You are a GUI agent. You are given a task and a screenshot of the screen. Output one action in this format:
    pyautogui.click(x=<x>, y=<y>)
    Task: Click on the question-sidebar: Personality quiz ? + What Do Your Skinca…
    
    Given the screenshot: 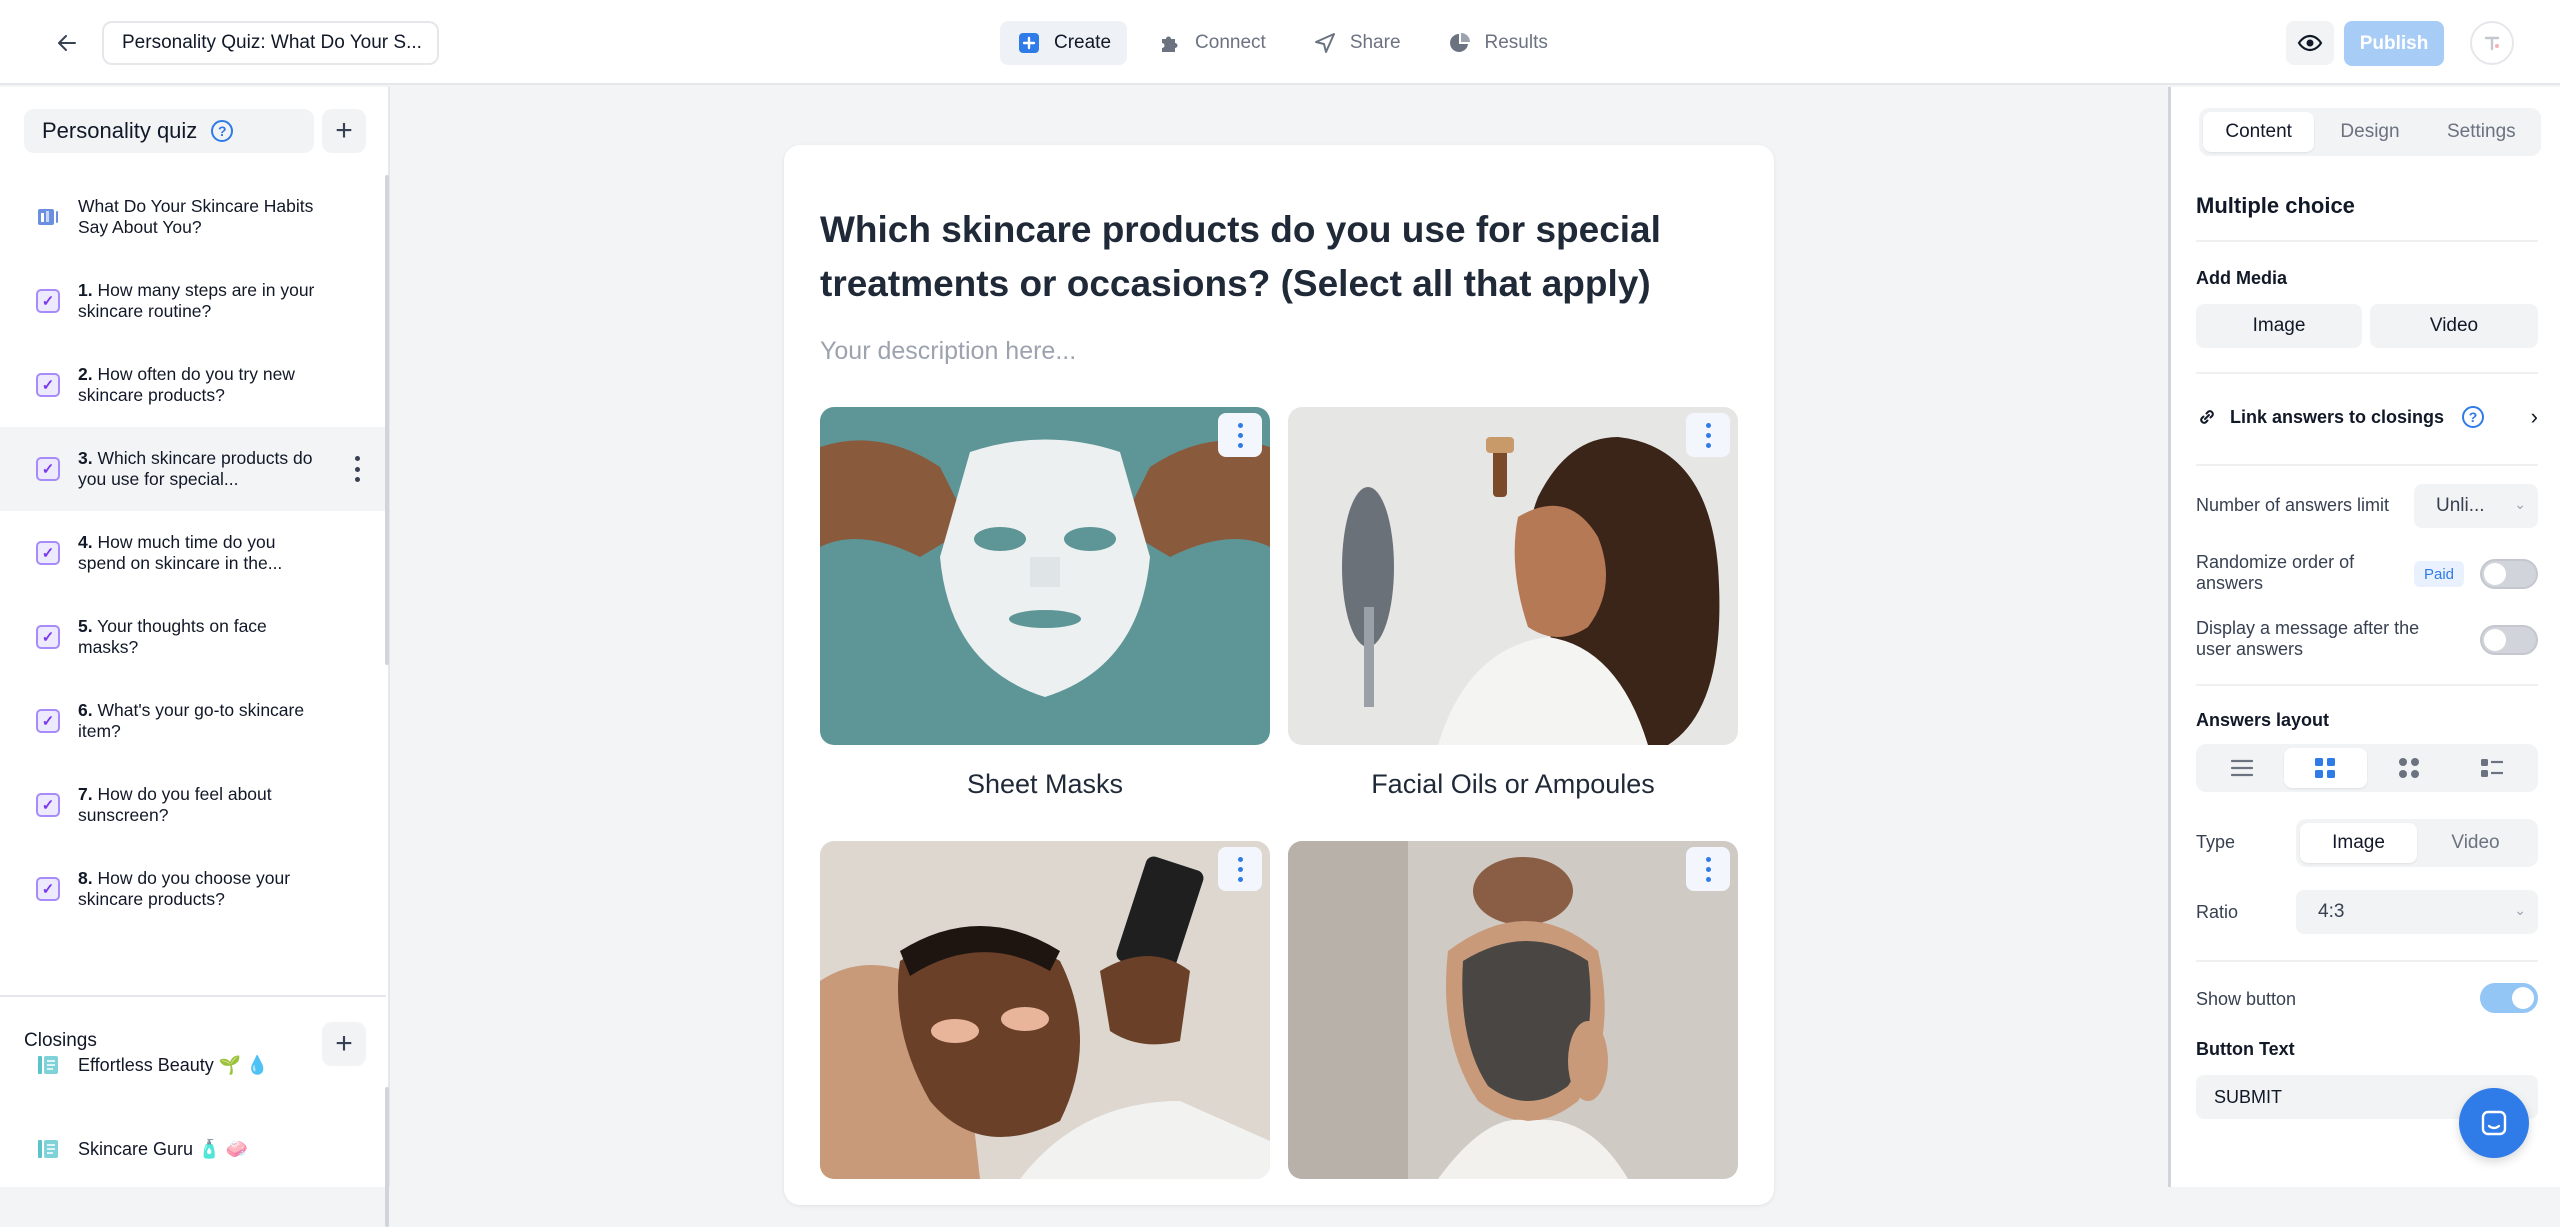 What is the action you would take?
    pyautogui.click(x=195, y=657)
    